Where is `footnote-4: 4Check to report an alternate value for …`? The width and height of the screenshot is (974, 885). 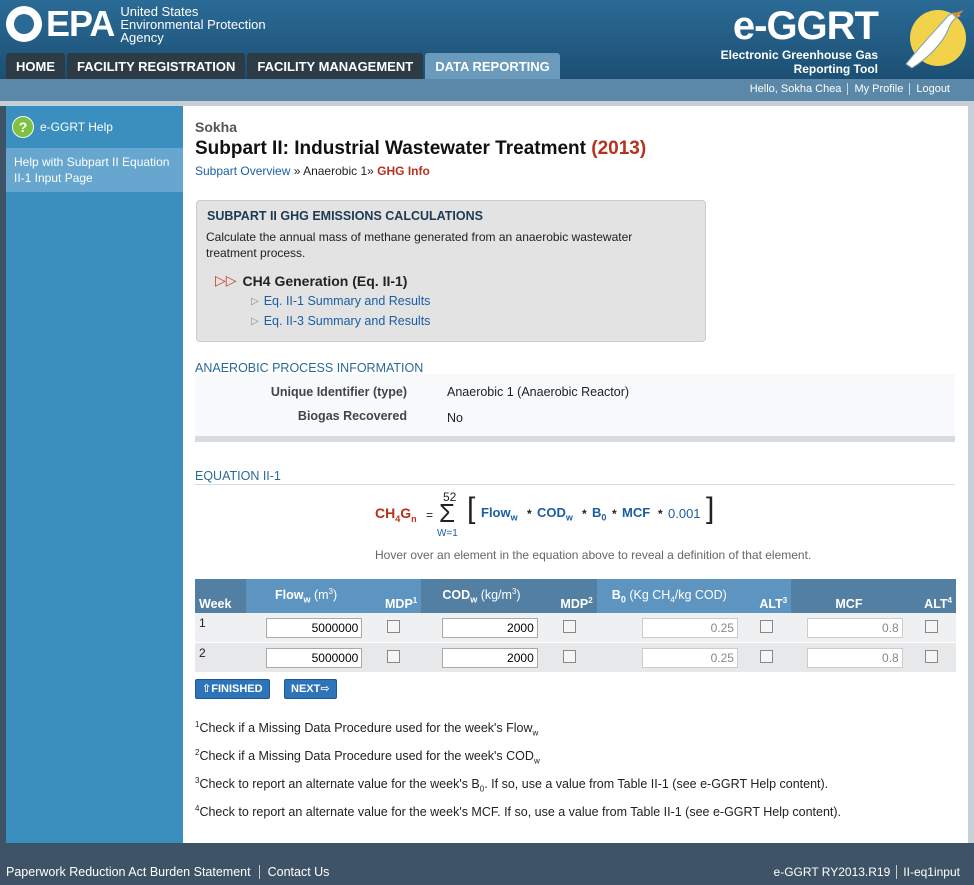
footnote-4: 4Check to report an alternate value for … is located at coordinates (518, 812).